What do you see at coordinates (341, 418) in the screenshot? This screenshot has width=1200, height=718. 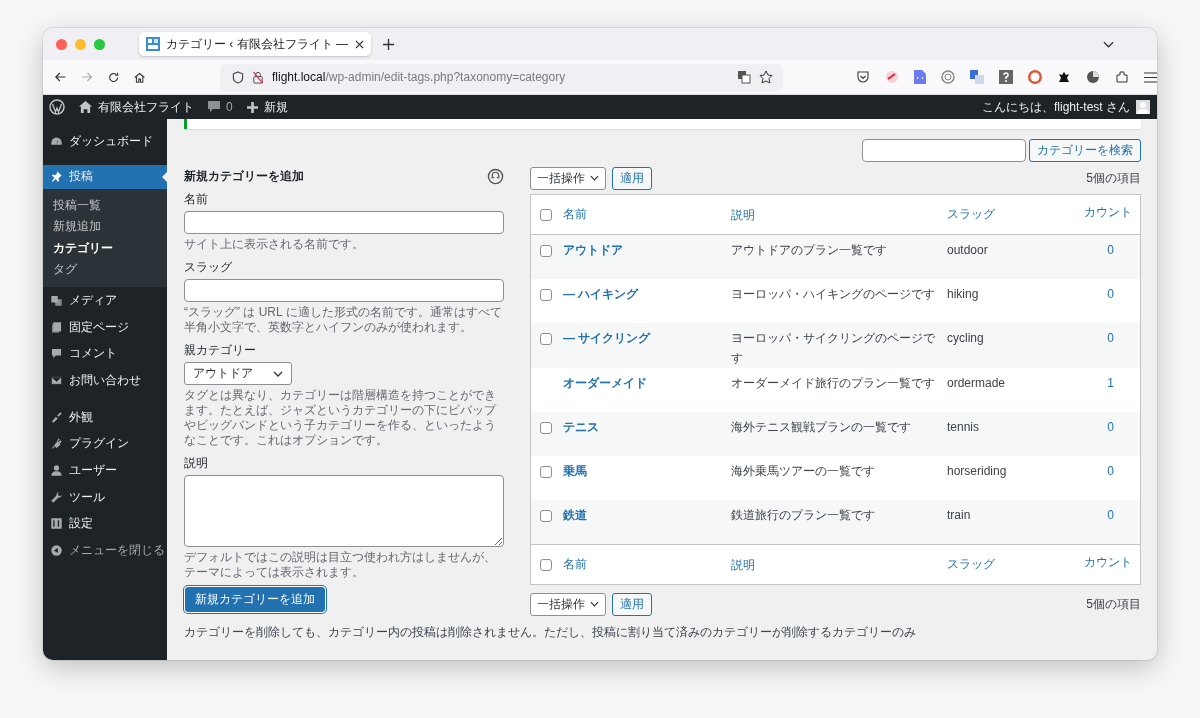 I see `field-hint: タグとは異なり、カテゴリーは階層構造を持つことができます。たとえば、ジャズというカテゴリーの下にビバップやビッグバンドという子カテゴリーを作る、といったようなことです。これはオプションです。` at bounding box center [341, 418].